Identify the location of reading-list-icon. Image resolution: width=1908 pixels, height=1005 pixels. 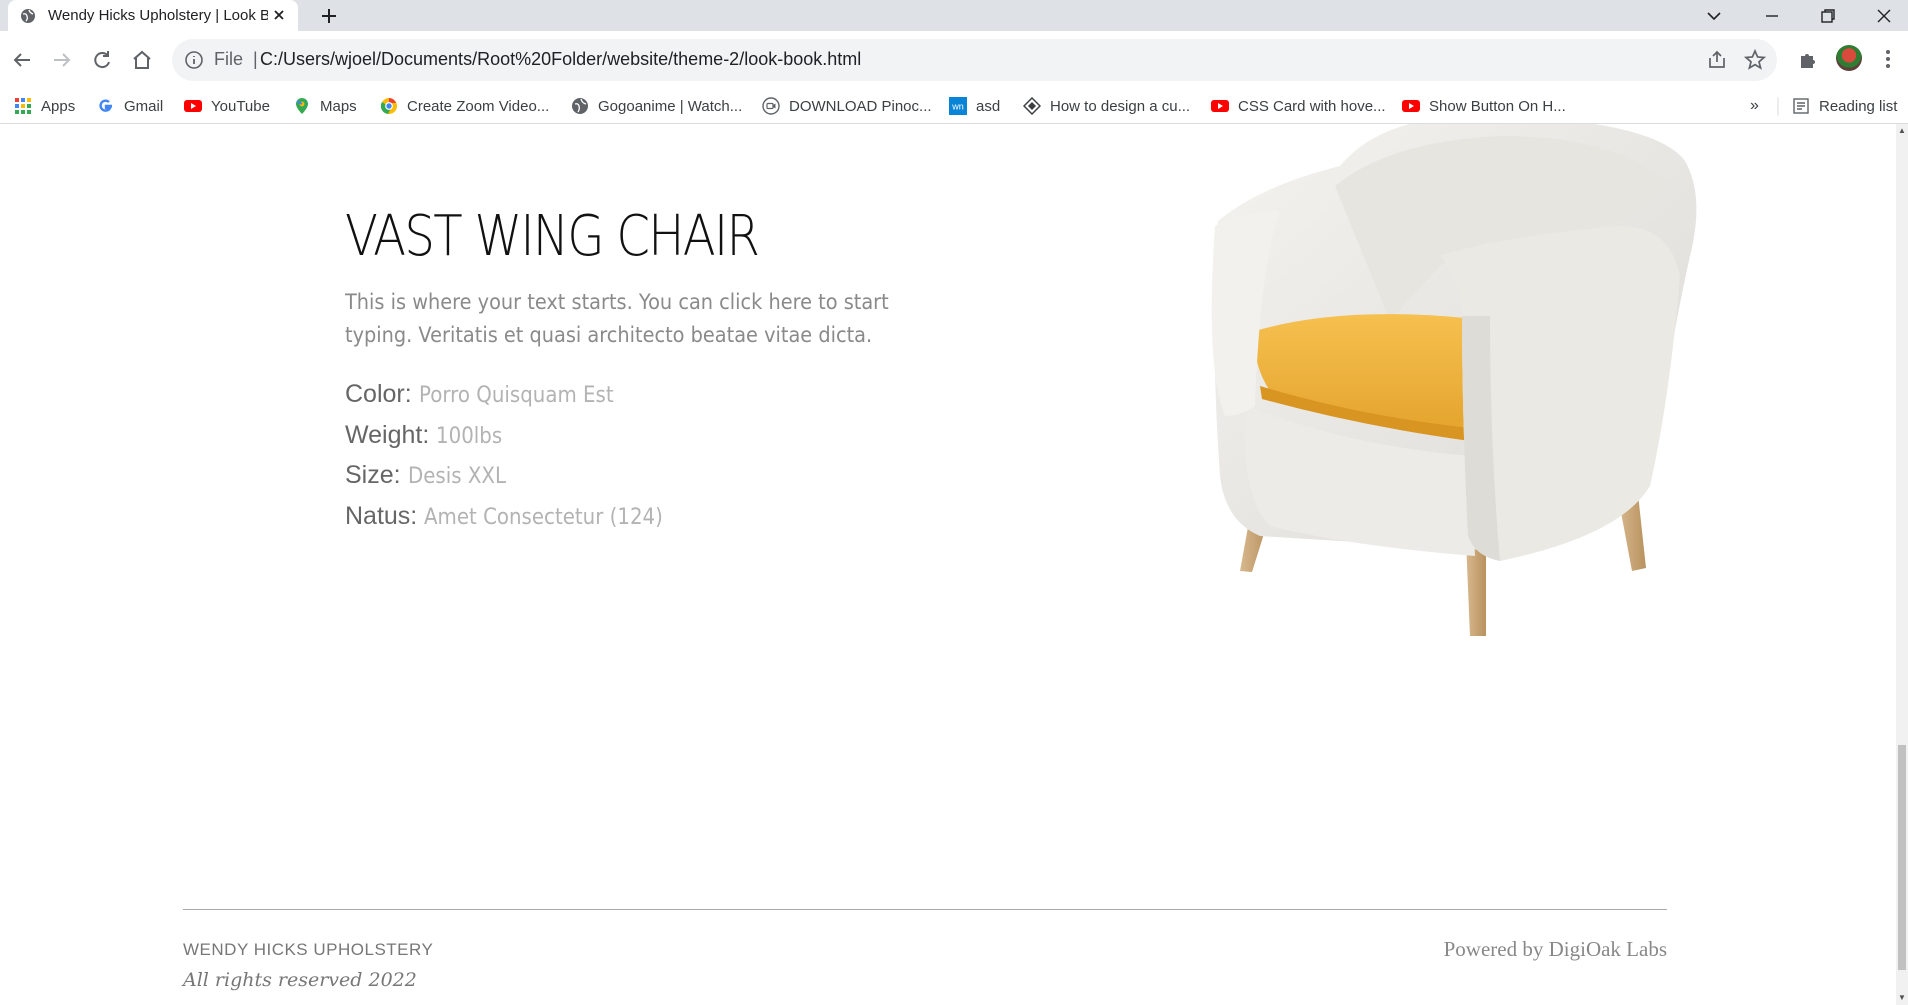
(1801, 106).